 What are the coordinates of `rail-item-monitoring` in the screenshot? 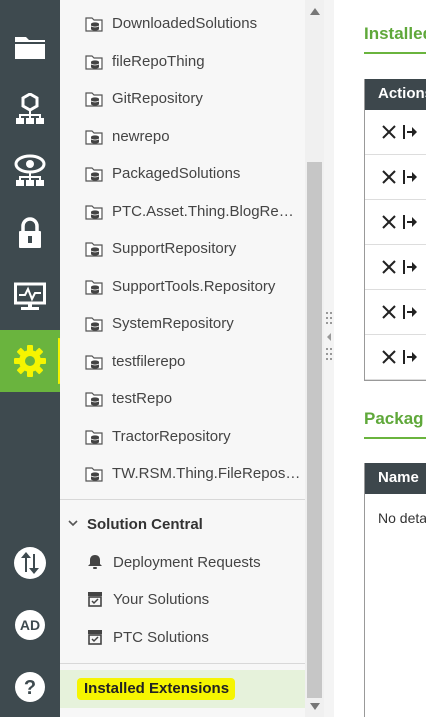 It's located at (30, 171).